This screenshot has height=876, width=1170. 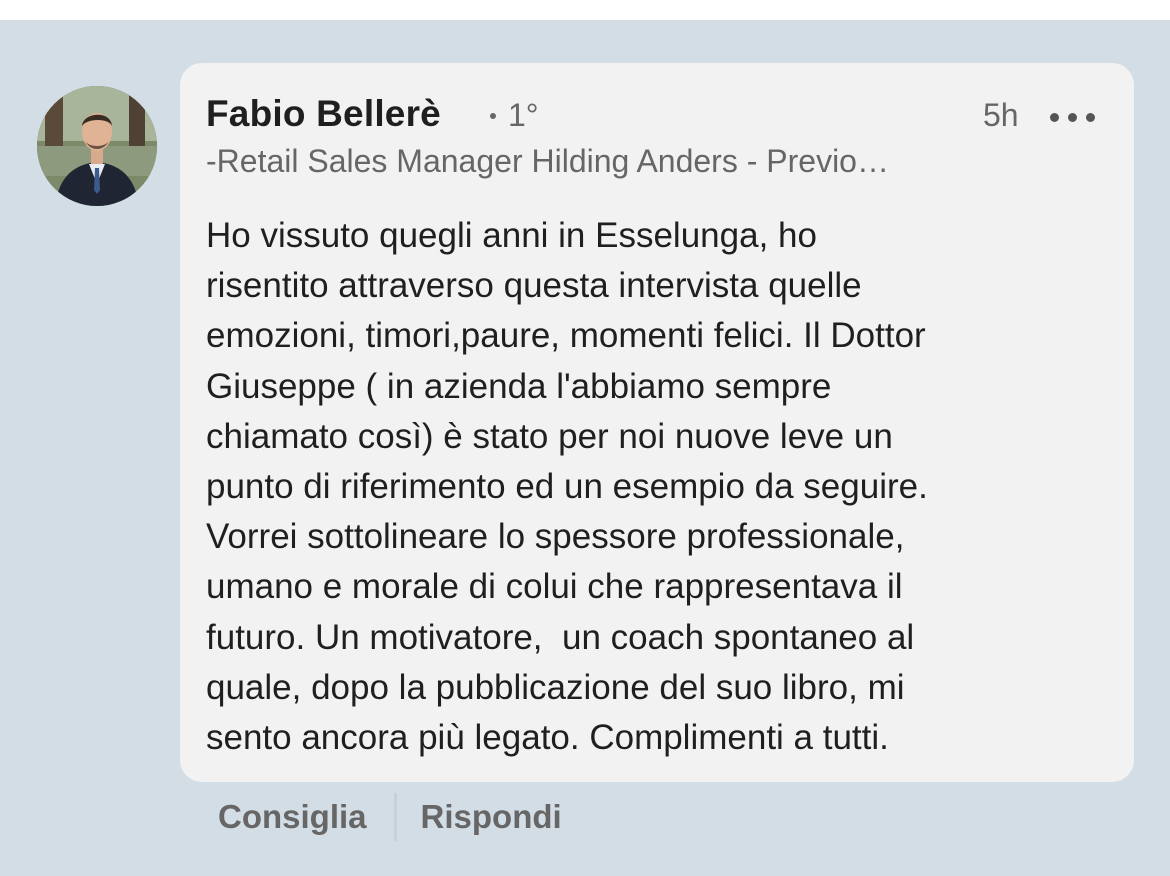 I want to click on connection-degree: 1°, so click(x=514, y=115).